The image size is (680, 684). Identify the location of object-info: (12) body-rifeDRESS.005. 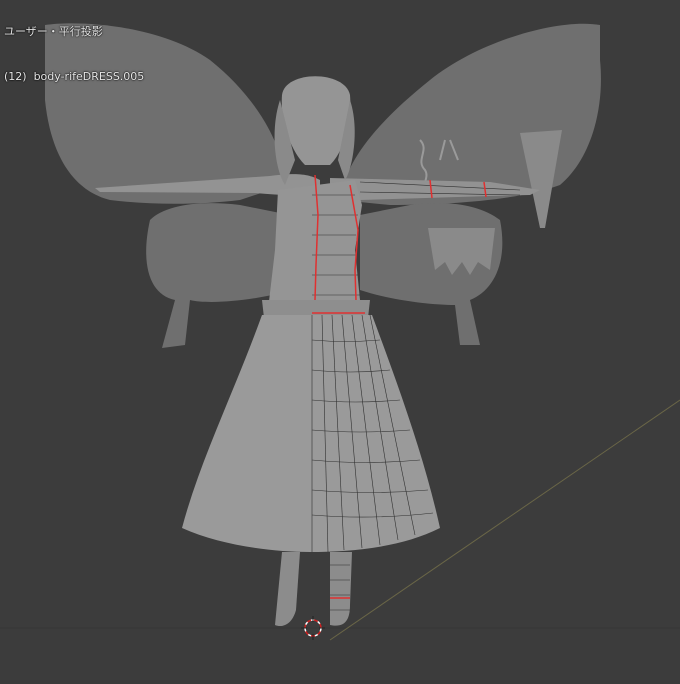
(74, 76).